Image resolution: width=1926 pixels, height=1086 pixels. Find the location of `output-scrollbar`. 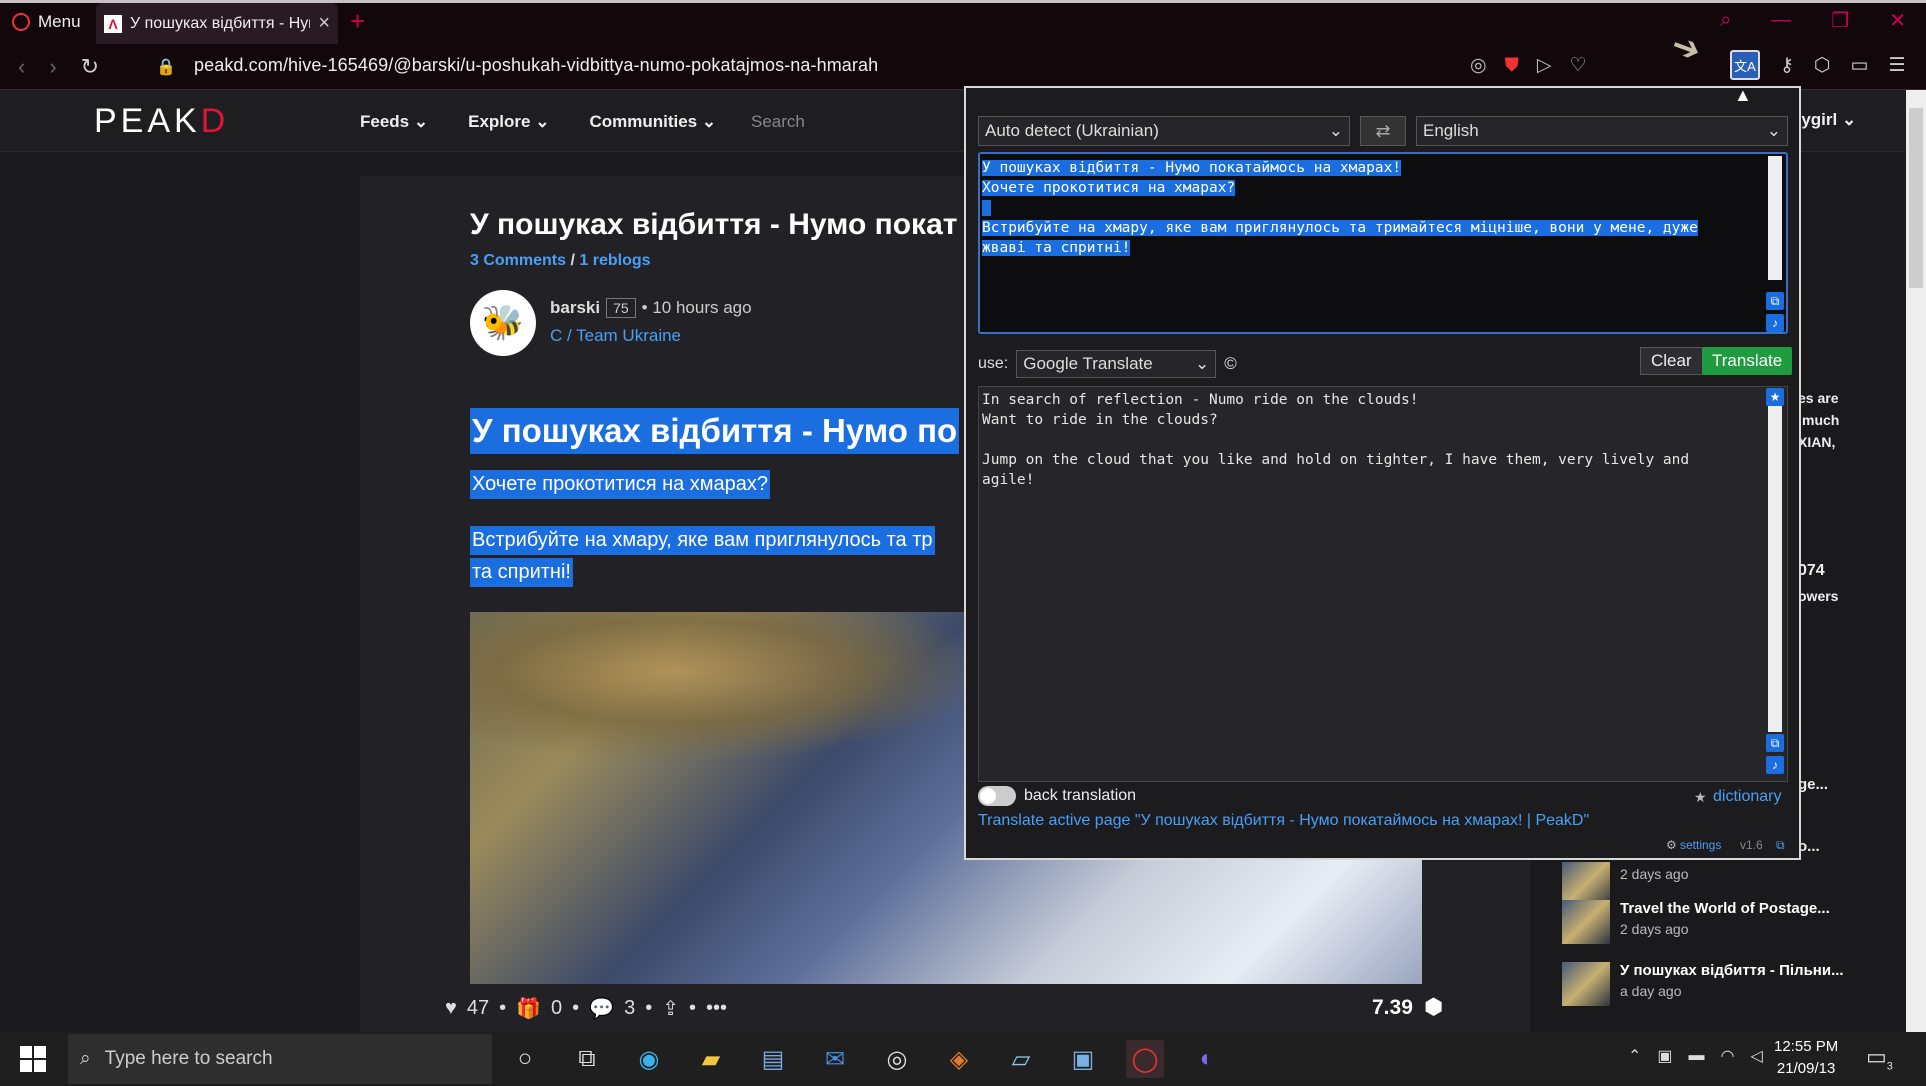

output-scrollbar is located at coordinates (1775, 560).